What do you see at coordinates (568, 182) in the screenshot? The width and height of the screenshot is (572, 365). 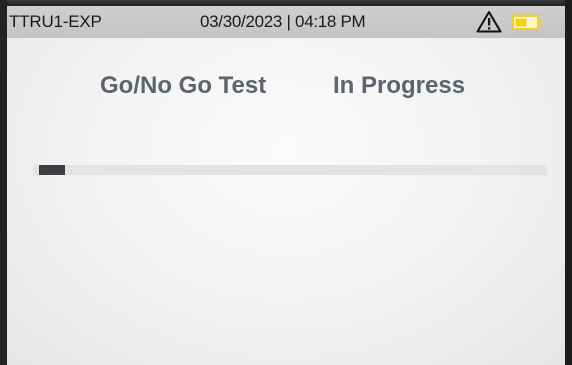 I see `device-bezel-right` at bounding box center [568, 182].